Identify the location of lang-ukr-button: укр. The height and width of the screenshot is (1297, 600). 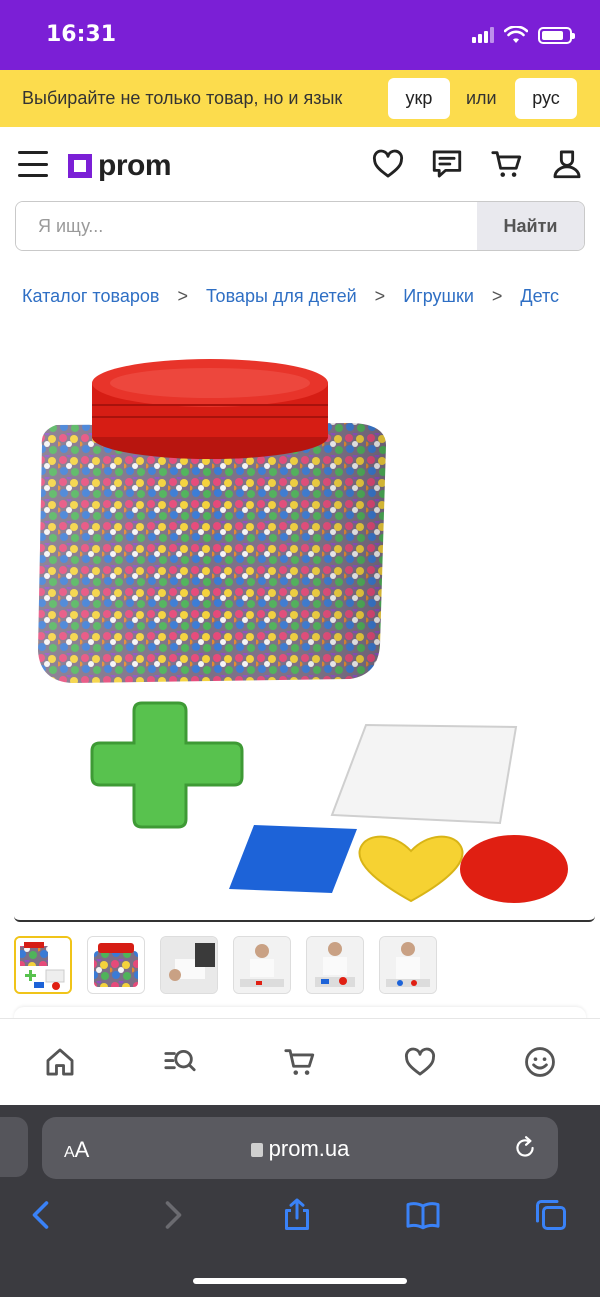
(419, 98).